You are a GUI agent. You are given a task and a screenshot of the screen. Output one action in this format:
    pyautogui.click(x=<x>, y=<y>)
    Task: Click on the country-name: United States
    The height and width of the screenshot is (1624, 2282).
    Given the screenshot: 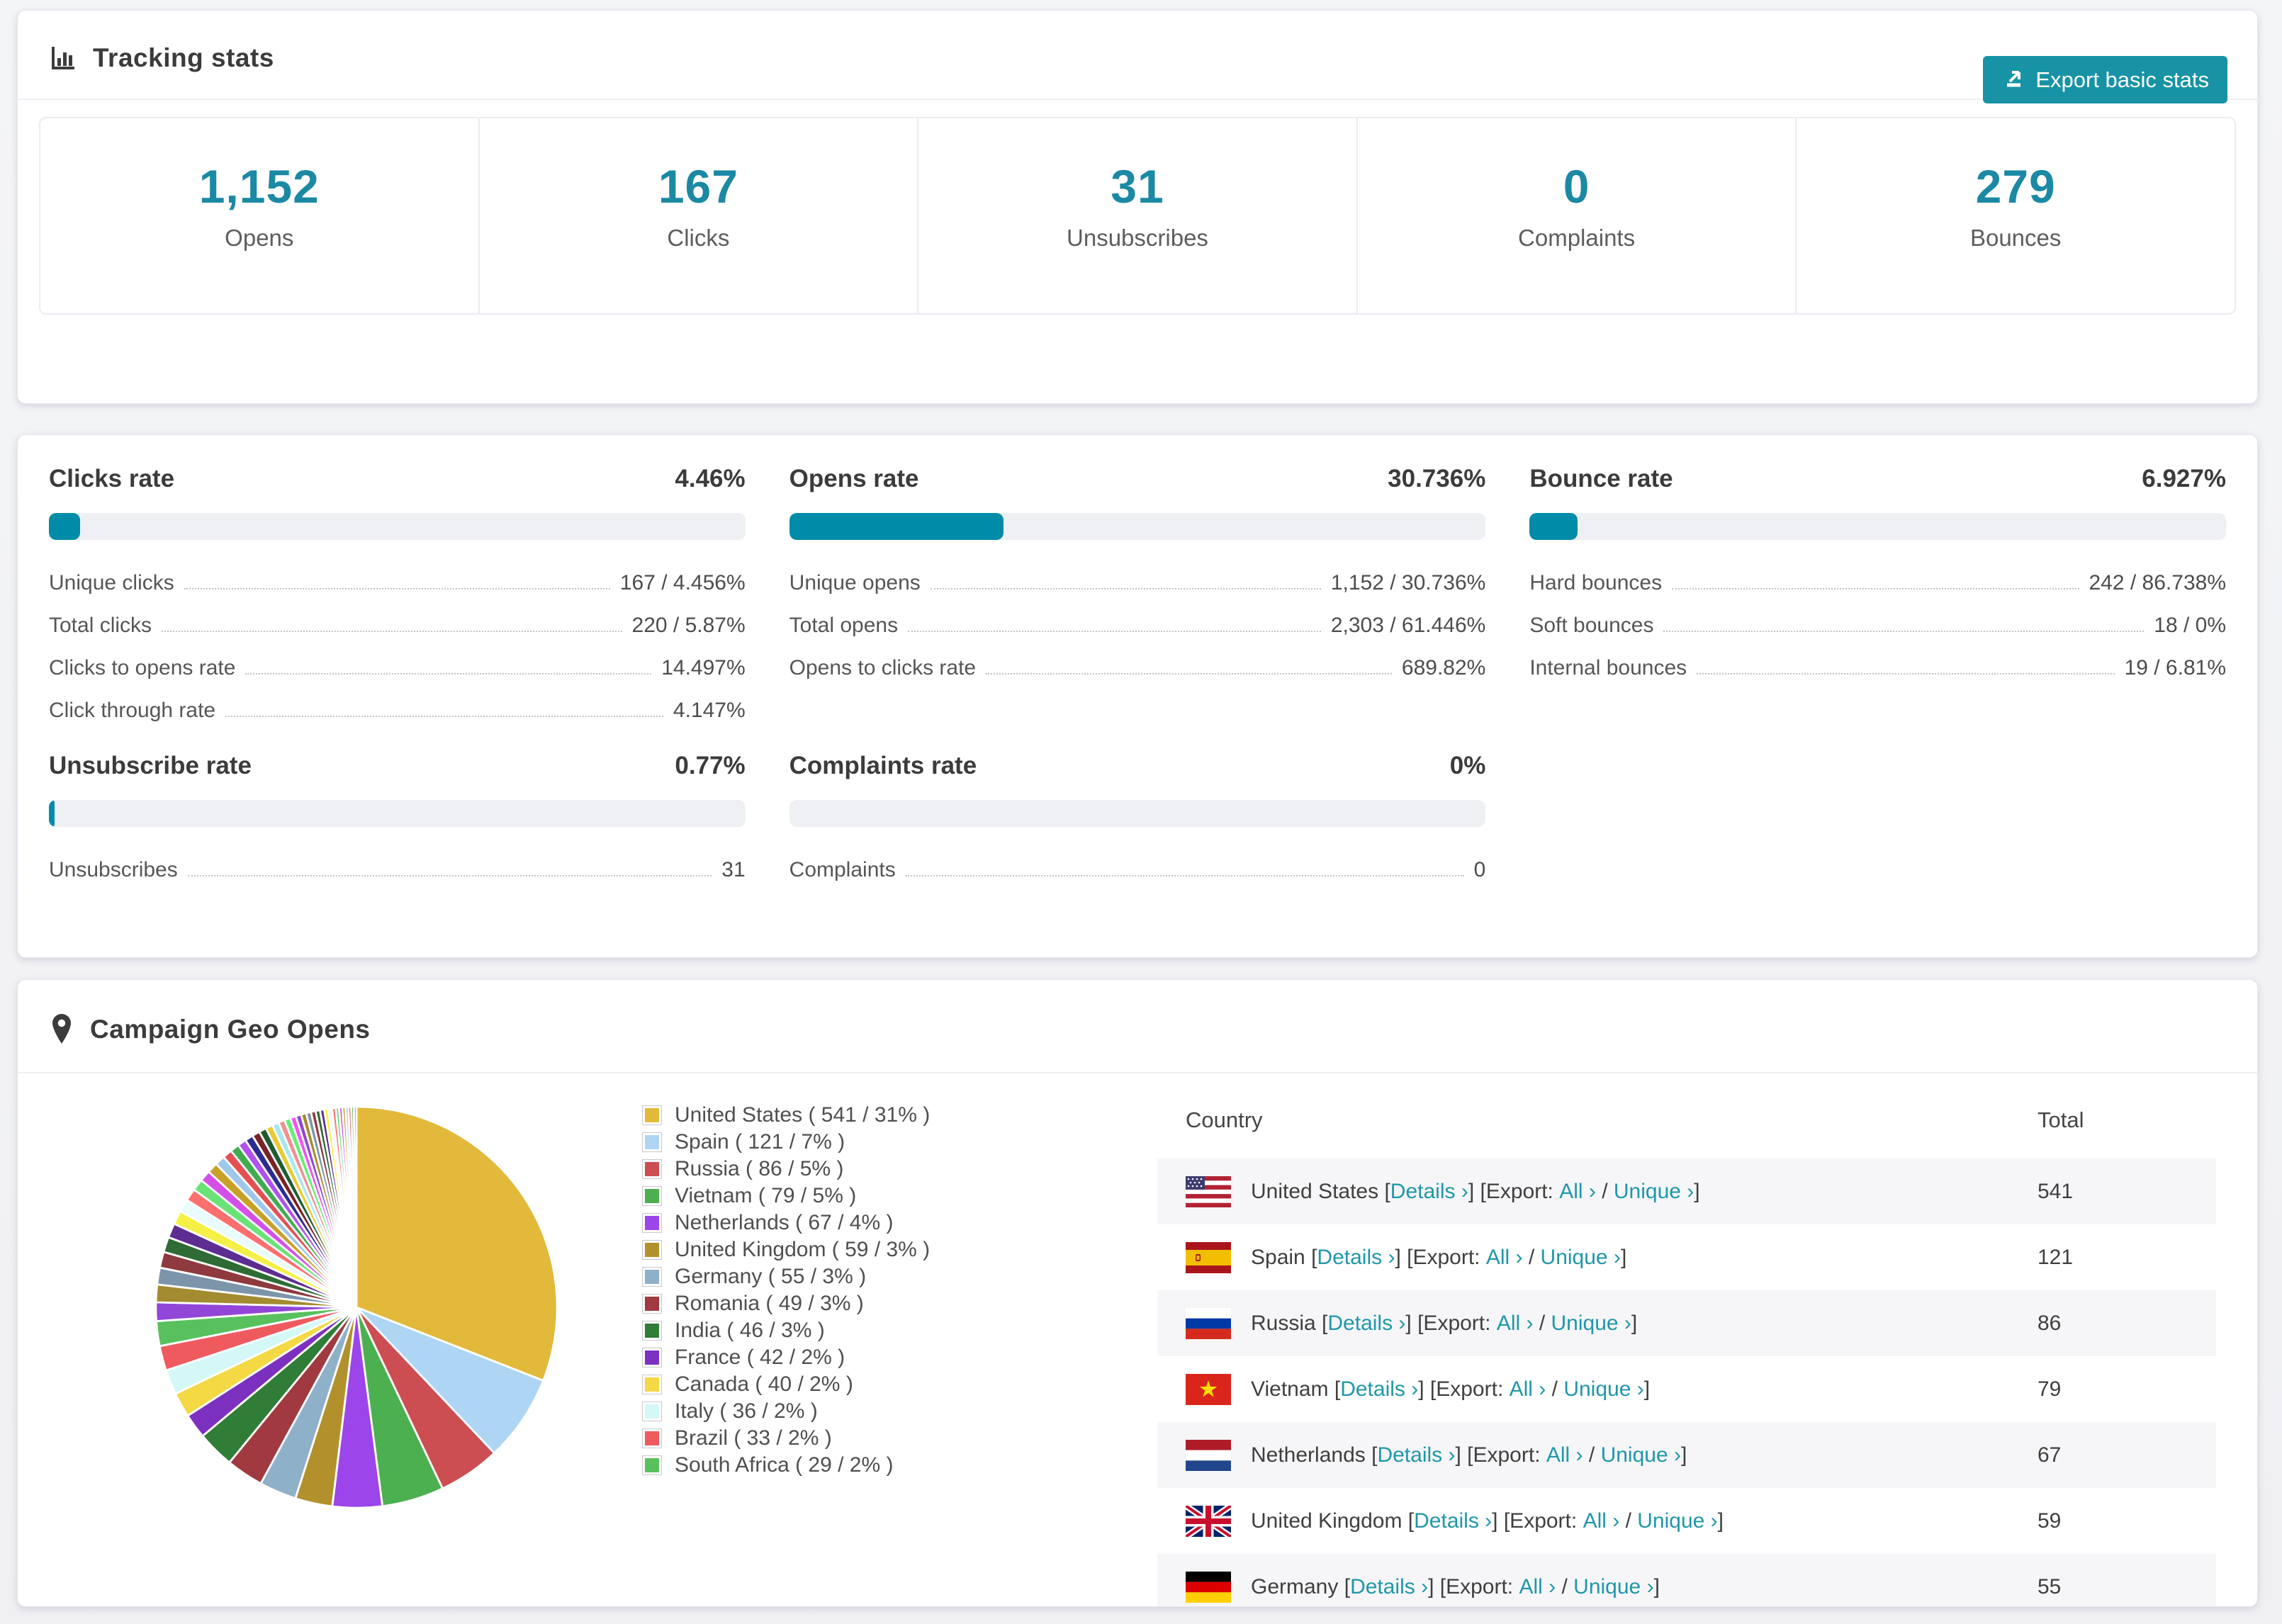 What is the action you would take?
    pyautogui.click(x=1318, y=1191)
    